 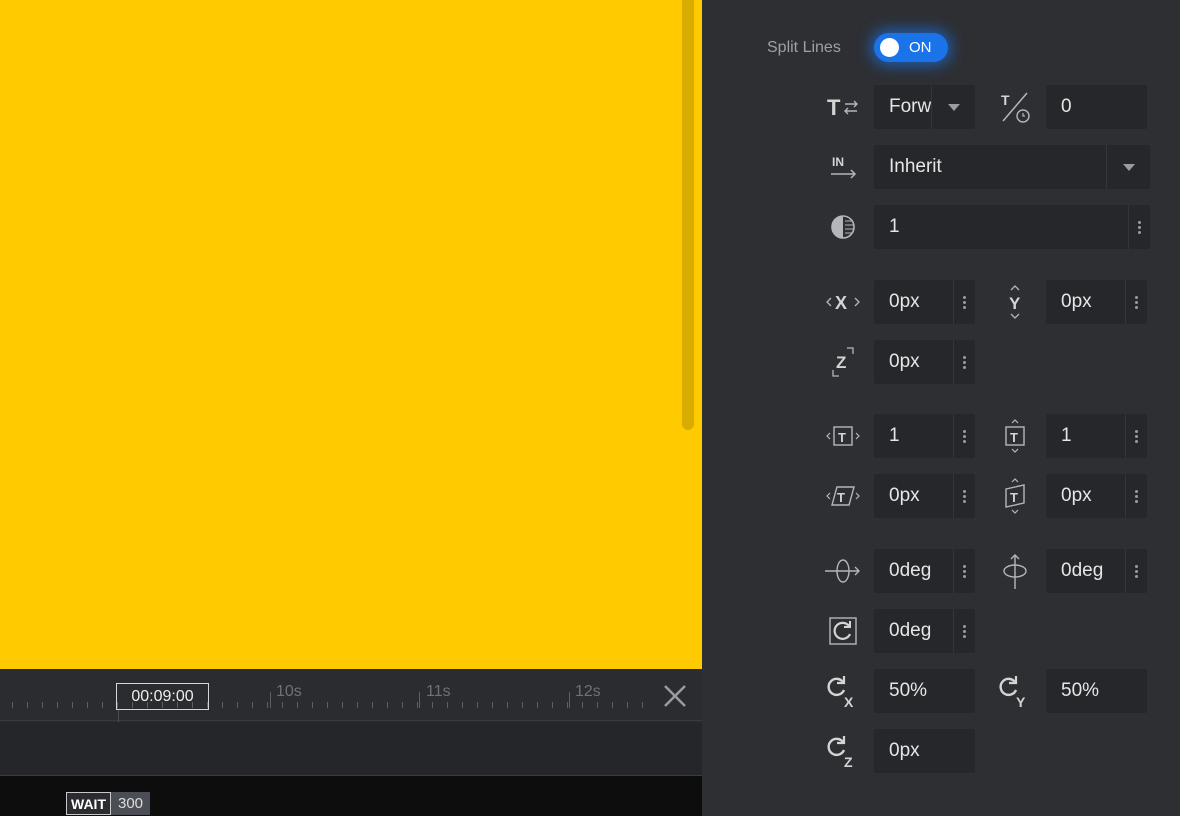 What do you see at coordinates (924, 631) in the screenshot?
I see `rotate-z-input: 0deg` at bounding box center [924, 631].